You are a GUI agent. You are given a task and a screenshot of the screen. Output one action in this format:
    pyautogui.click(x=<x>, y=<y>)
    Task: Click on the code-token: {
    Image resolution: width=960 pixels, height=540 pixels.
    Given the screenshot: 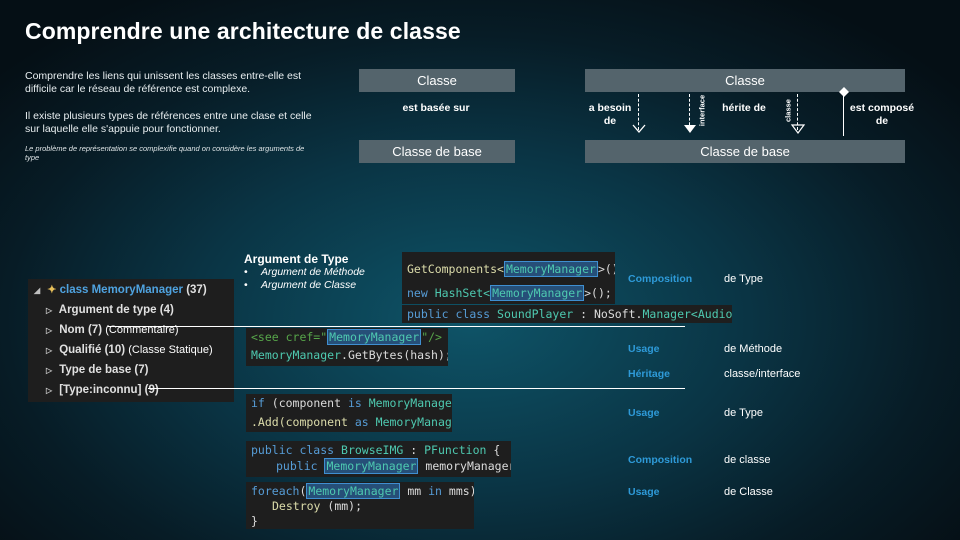 What is the action you would take?
    pyautogui.click(x=493, y=450)
    